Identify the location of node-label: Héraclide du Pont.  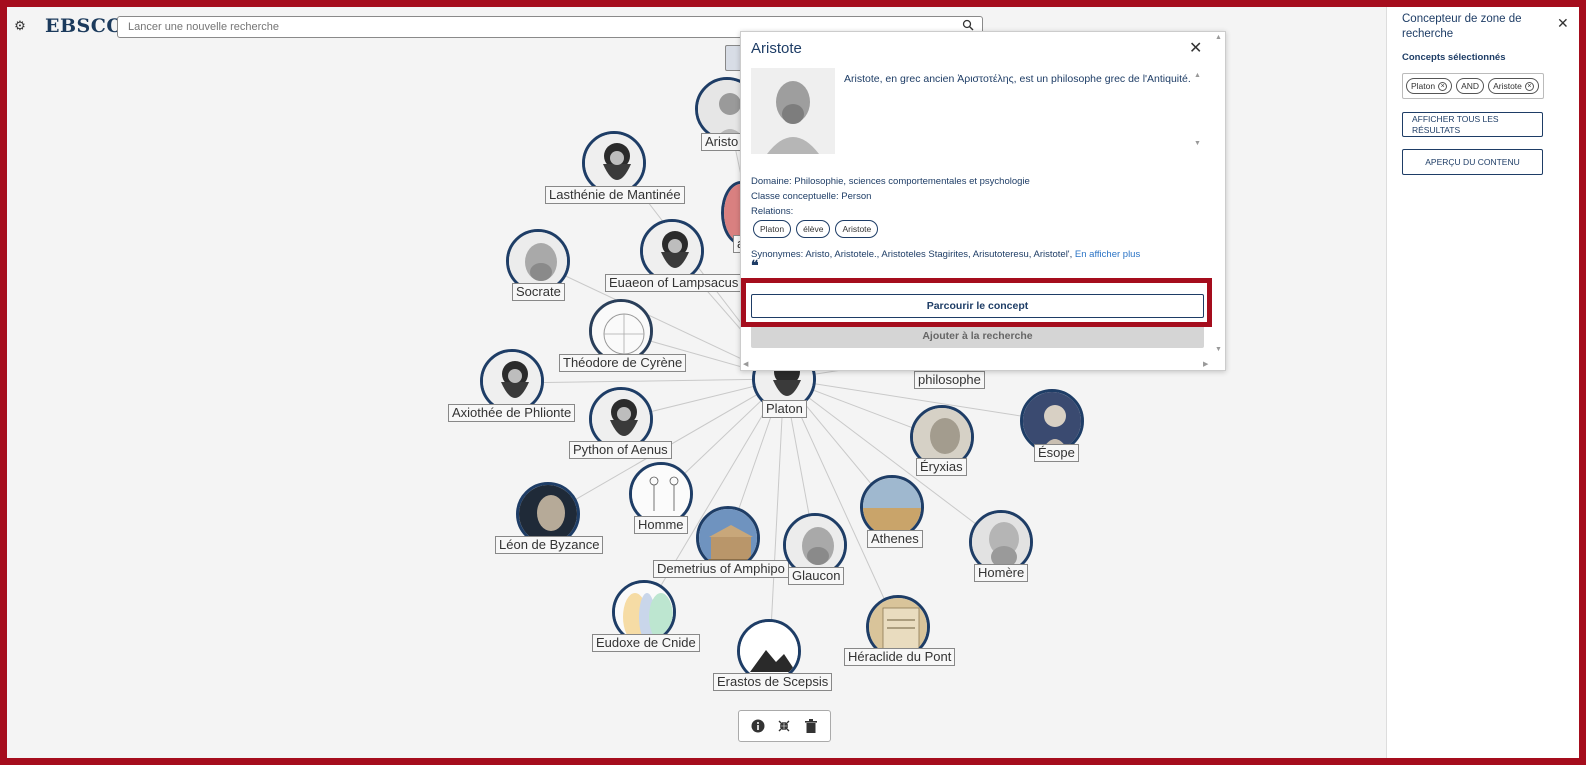
(900, 657).